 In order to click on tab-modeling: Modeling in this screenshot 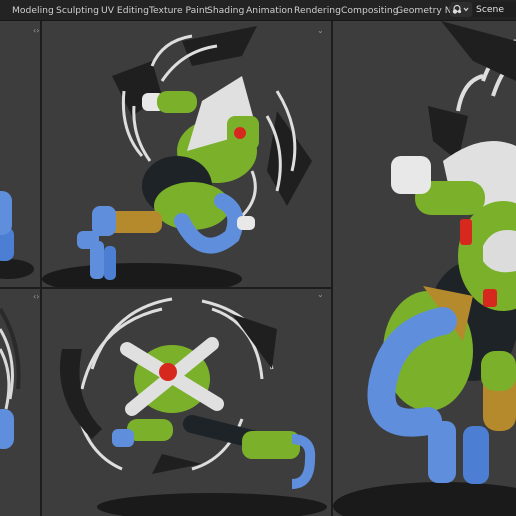, I will do `click(33, 10)`.